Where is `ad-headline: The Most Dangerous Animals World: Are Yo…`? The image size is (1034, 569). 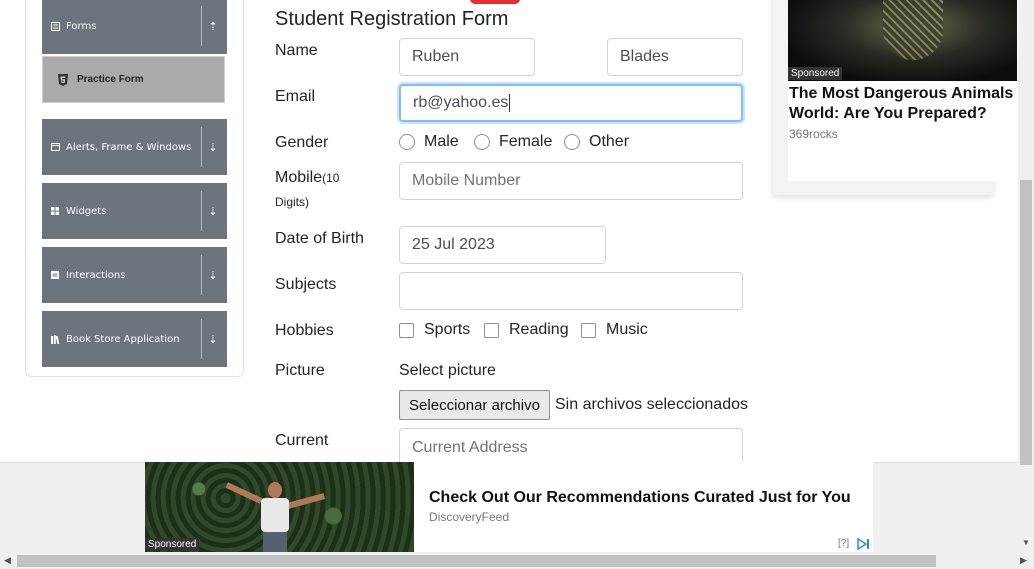 ad-headline: The Most Dangerous Animals World: Are Yo… is located at coordinates (903, 104).